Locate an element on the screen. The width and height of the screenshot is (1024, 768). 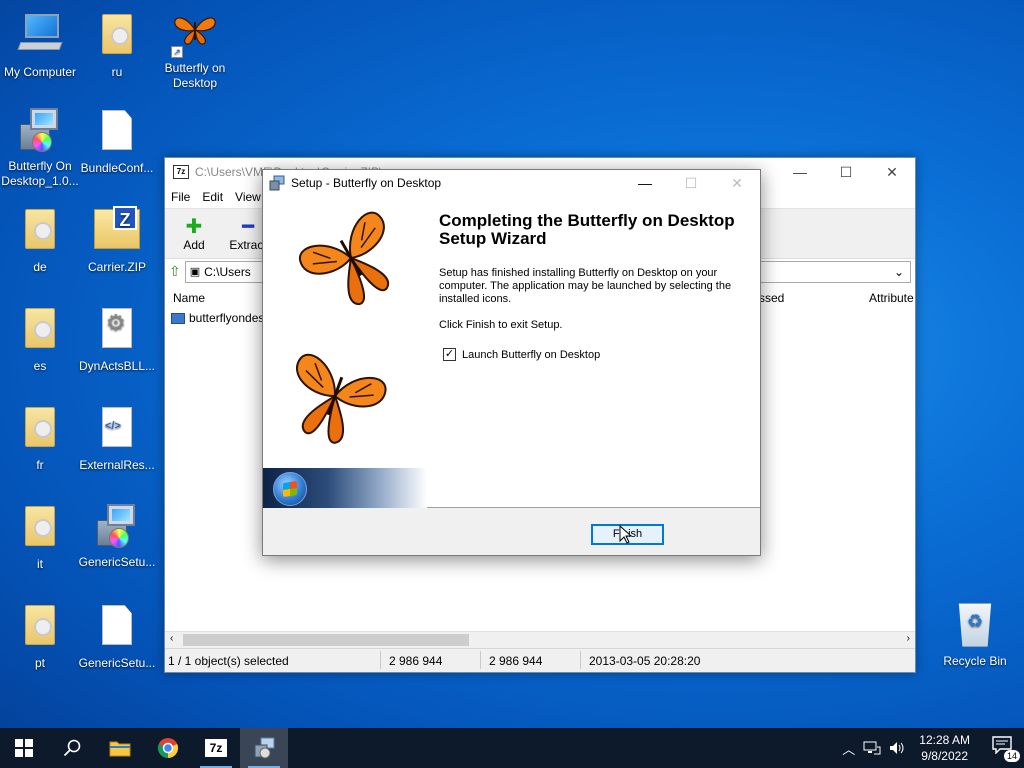
close-button: ✕ is located at coordinates (892, 172).